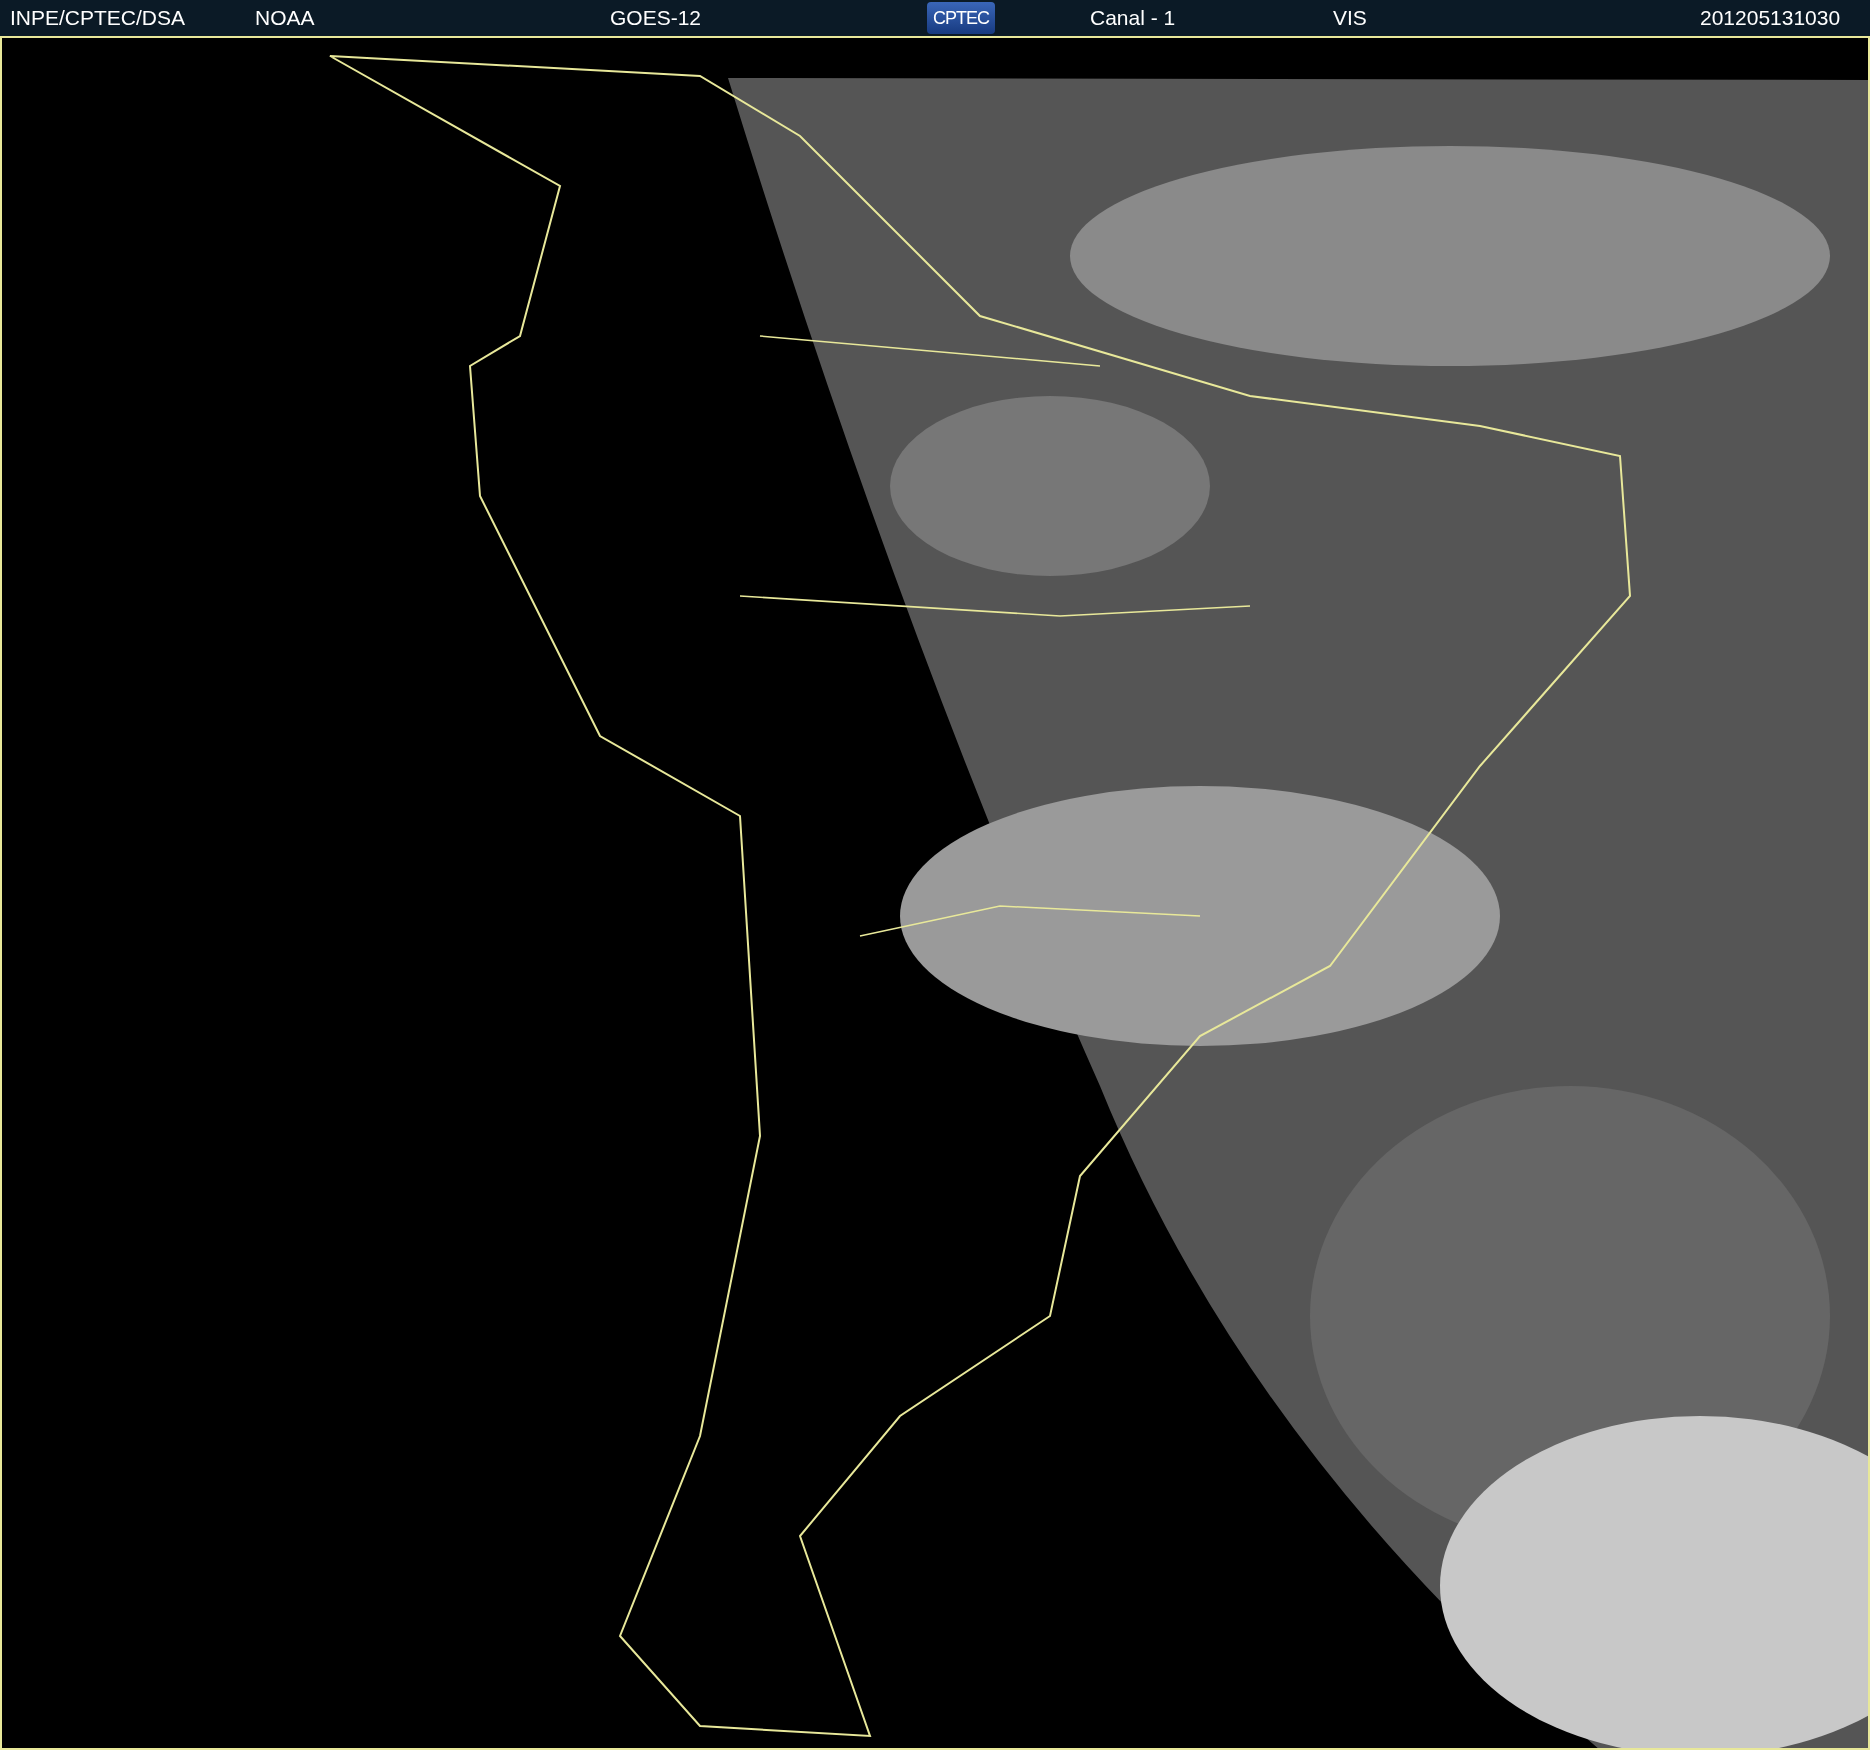 Image resolution: width=1870 pixels, height=1750 pixels. I want to click on channel-label: Canal - 1, so click(1133, 18).